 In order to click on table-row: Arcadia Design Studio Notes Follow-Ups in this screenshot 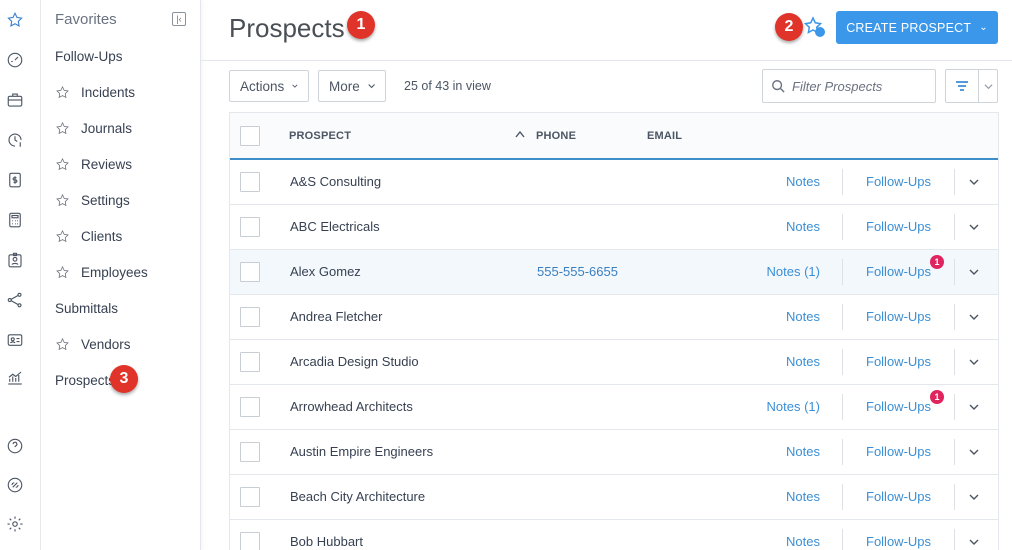, I will do `click(614, 362)`.